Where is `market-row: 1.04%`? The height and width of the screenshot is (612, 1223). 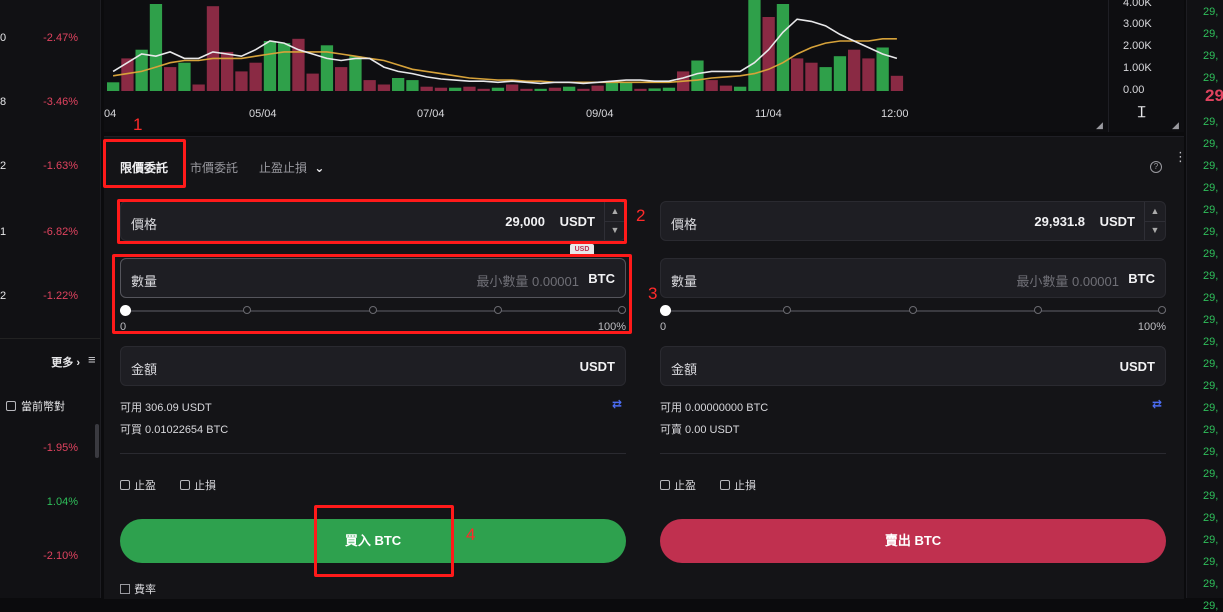 market-row: 1.04% is located at coordinates (50, 506).